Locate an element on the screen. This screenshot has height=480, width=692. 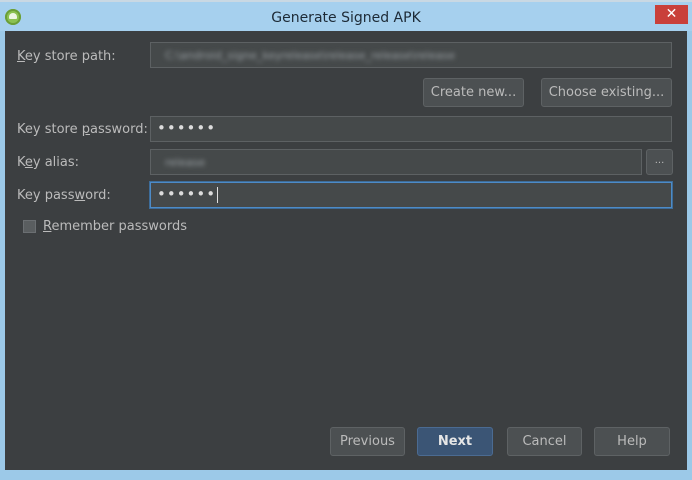
previous-button: Previous is located at coordinates (367, 441).